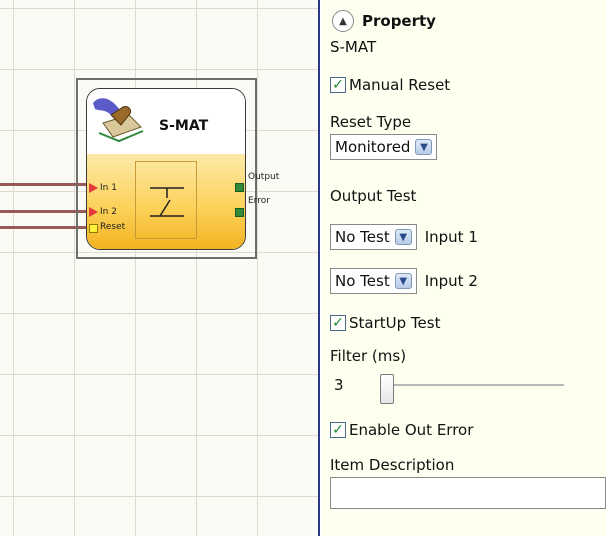 This screenshot has height=536, width=606. What do you see at coordinates (373, 147) in the screenshot?
I see `reset-type-value: Monitored` at bounding box center [373, 147].